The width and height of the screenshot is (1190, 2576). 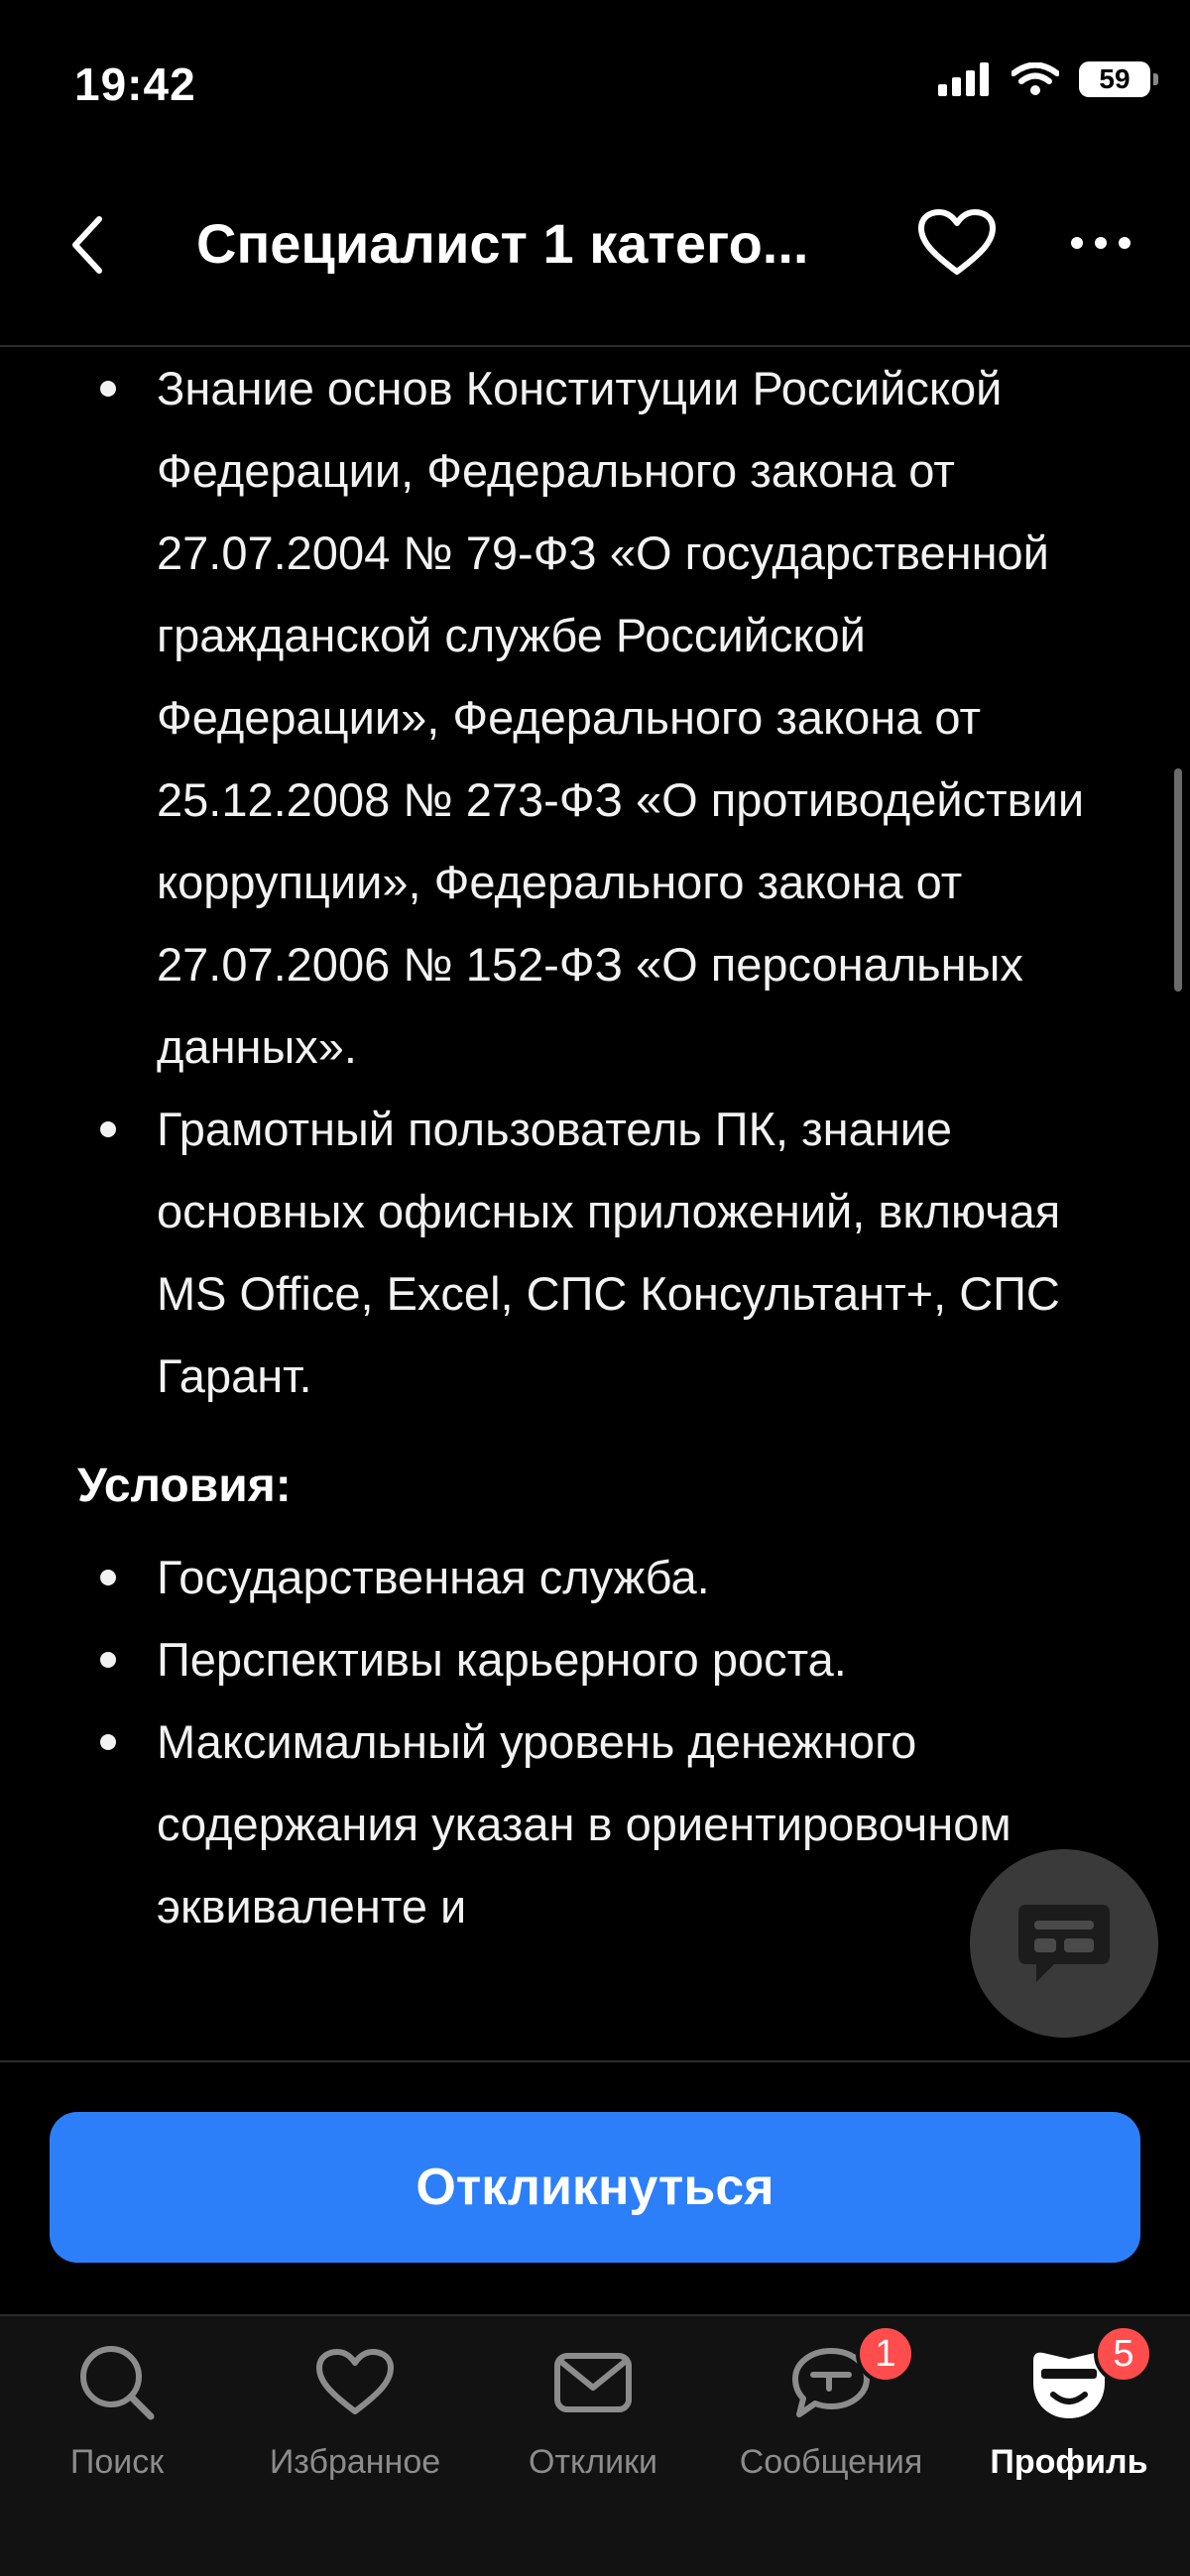 I want to click on messages-badge: 1, so click(x=885, y=2354).